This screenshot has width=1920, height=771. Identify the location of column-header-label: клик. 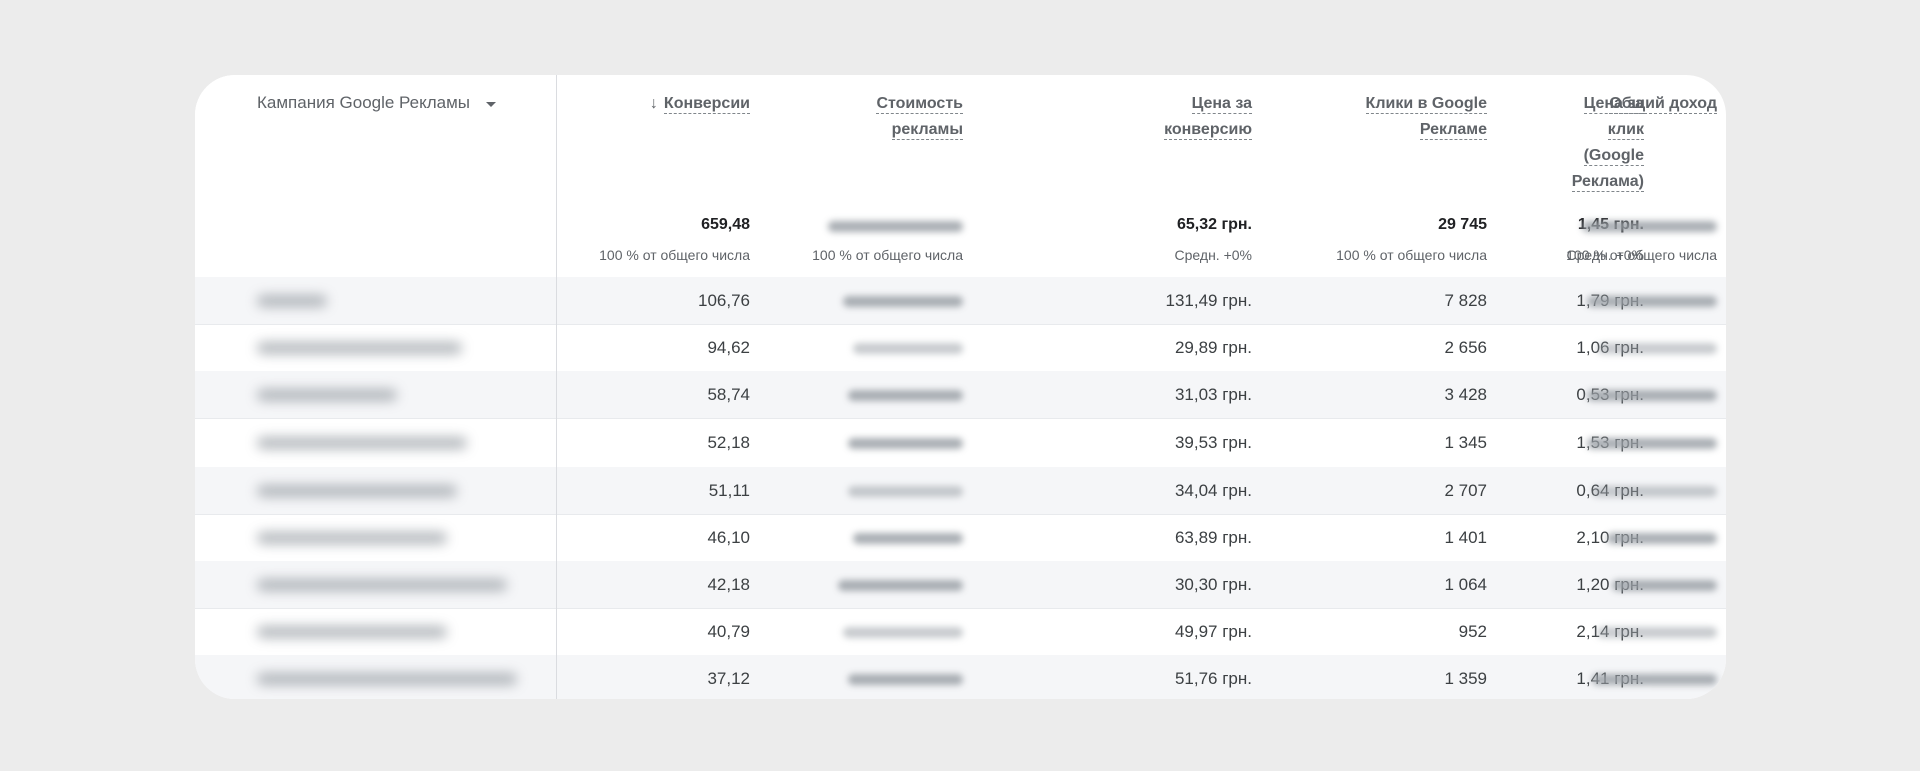
(1625, 130).